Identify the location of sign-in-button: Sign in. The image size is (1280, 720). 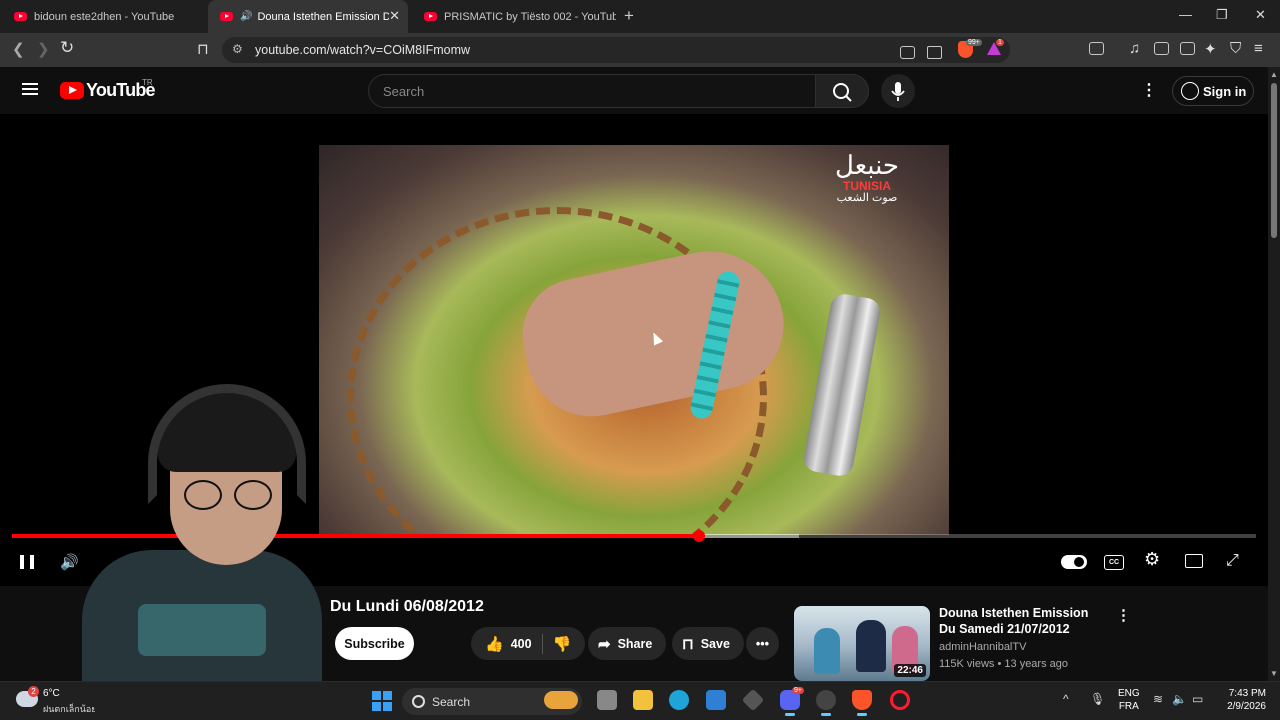
(1213, 91).